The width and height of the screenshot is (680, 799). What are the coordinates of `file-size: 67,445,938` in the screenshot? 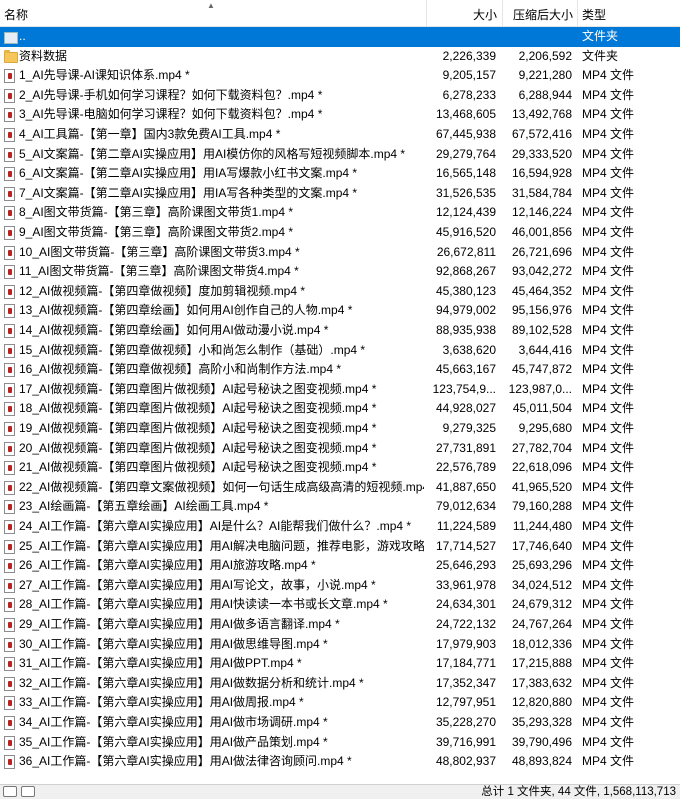 It's located at (465, 134).